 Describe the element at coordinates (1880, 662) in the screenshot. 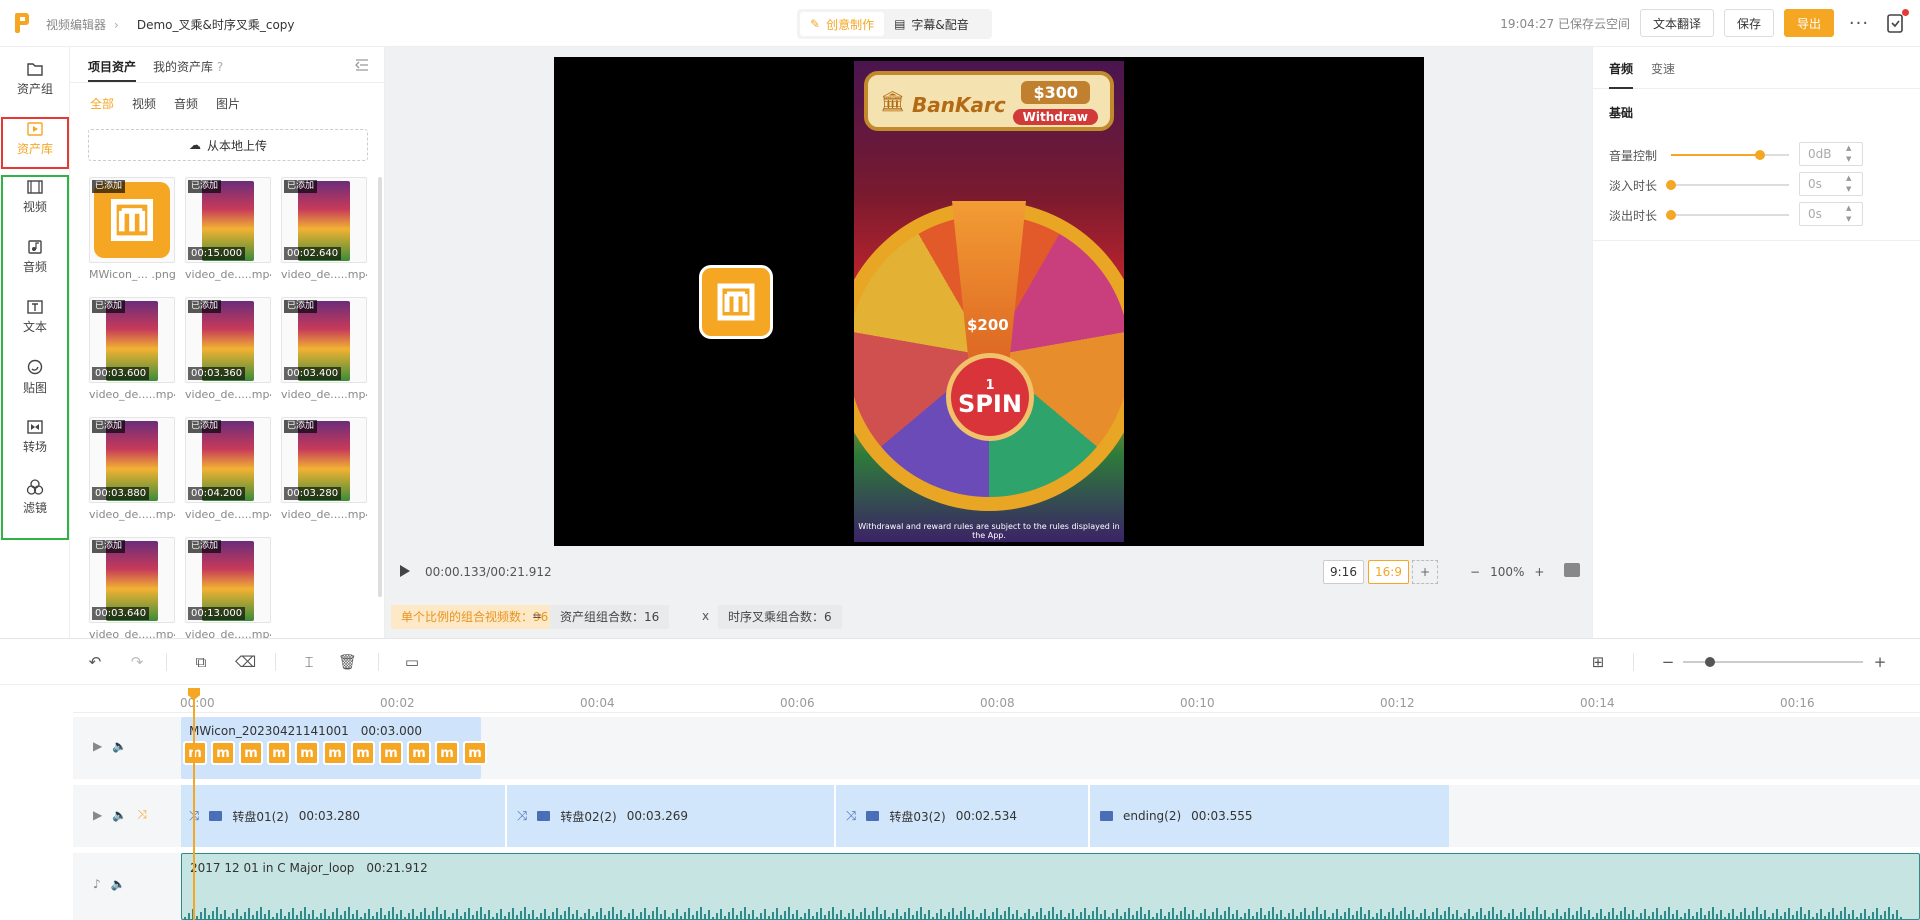

I see `timeline-zoom-in-icon: +` at that location.